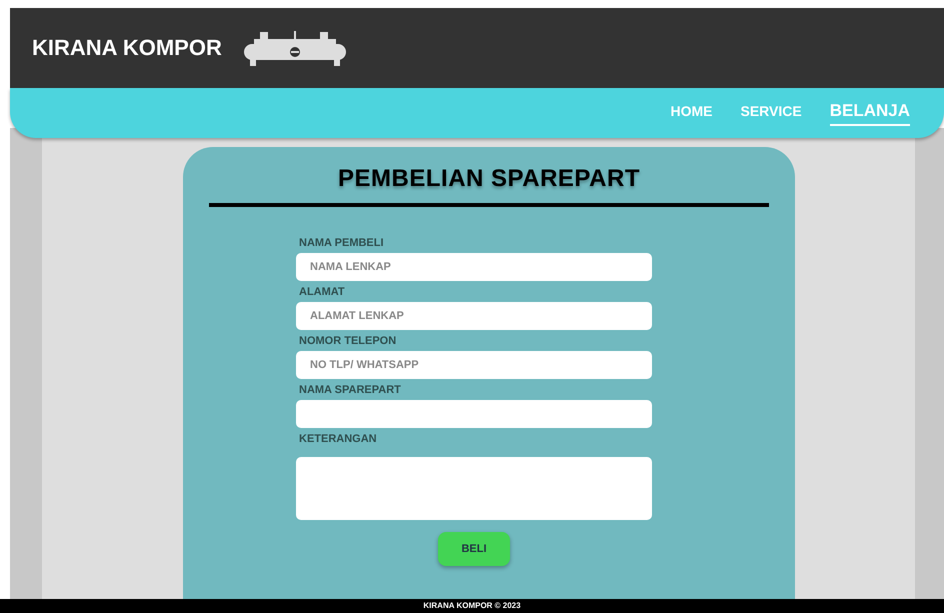 This screenshot has width=944, height=613. Describe the element at coordinates (347, 341) in the screenshot. I see `field-label: NOMOR TELEPON` at that location.